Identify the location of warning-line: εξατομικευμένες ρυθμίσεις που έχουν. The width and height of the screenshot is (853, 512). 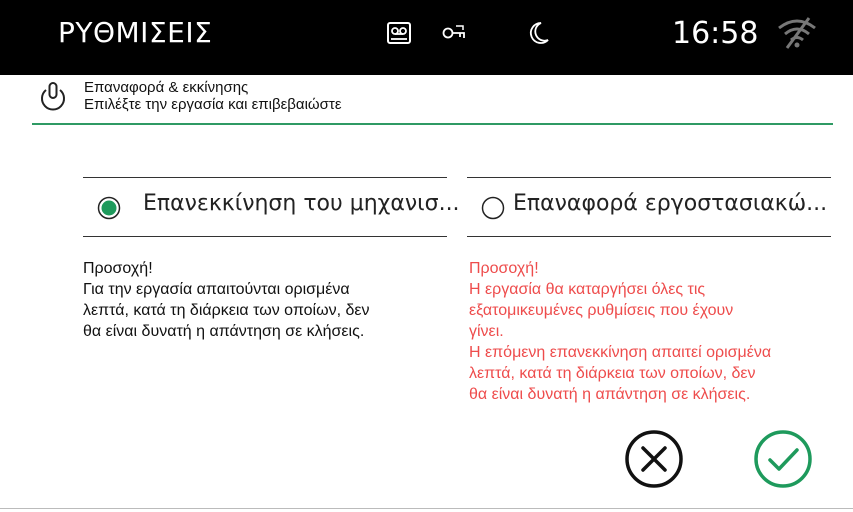
(601, 310).